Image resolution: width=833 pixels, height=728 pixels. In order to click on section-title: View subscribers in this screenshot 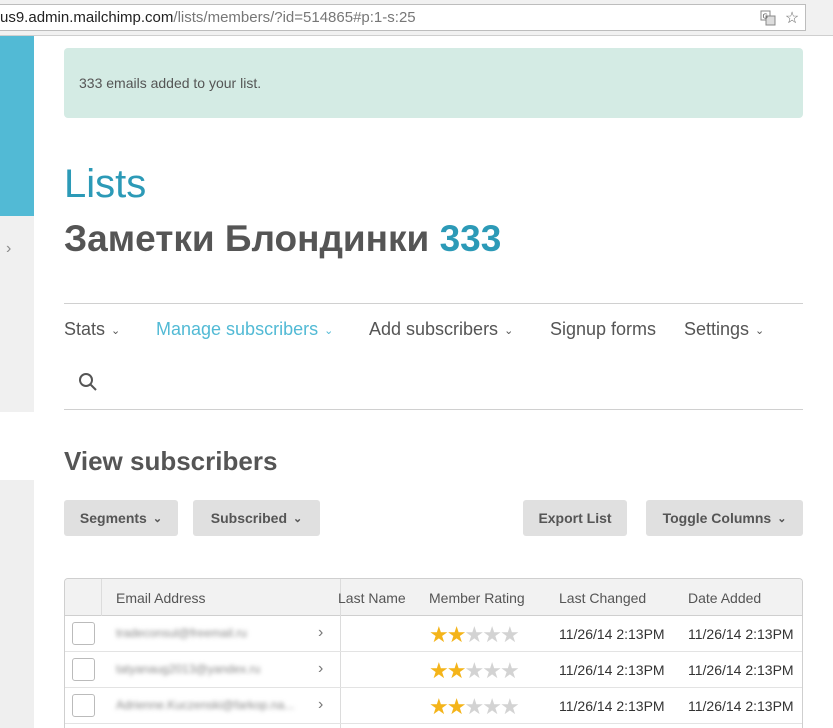, I will do `click(171, 461)`.